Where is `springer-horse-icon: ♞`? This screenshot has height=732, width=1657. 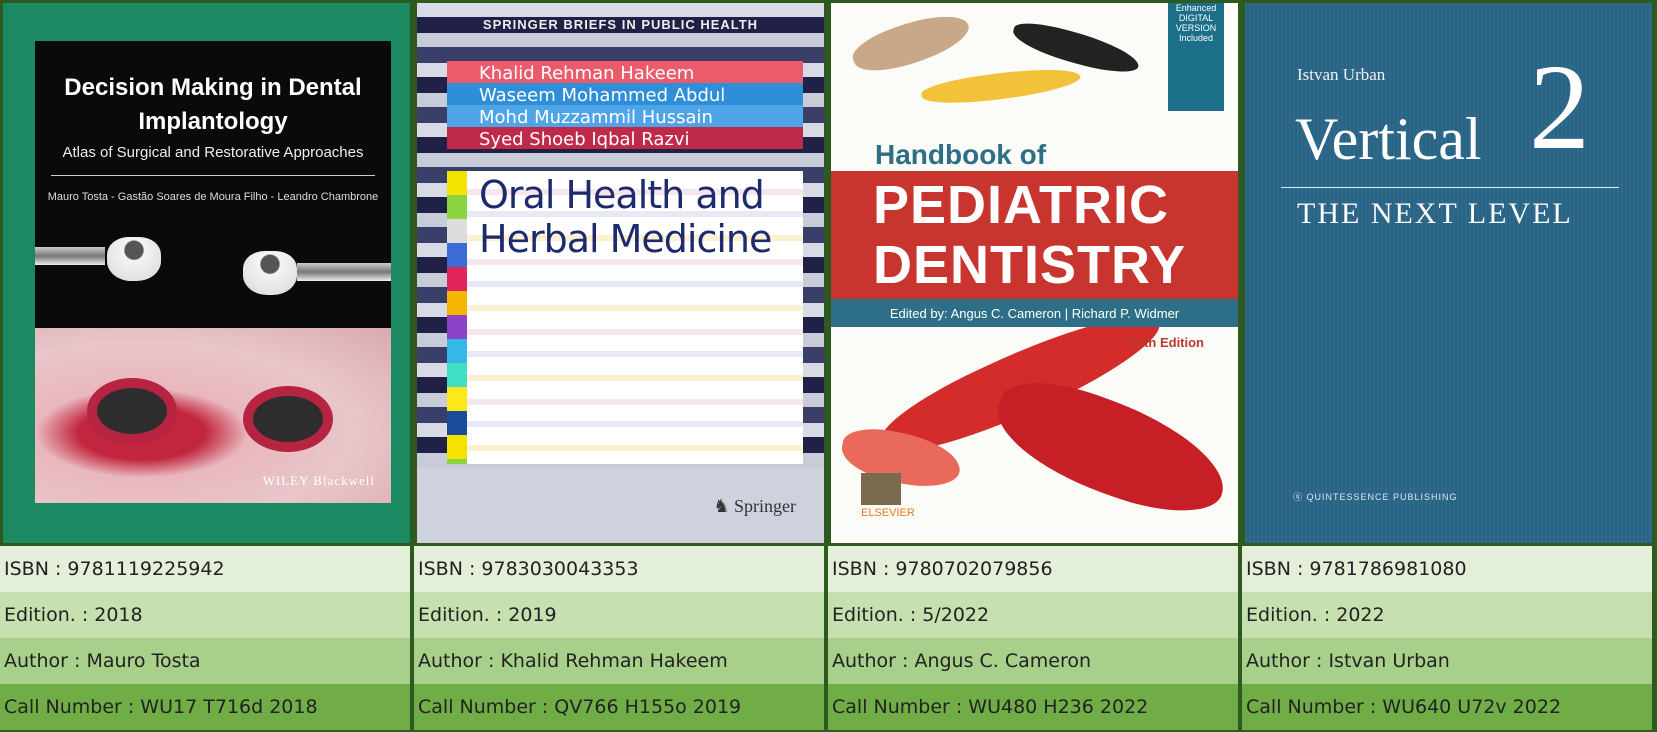
springer-horse-icon: ♞ is located at coordinates (723, 506).